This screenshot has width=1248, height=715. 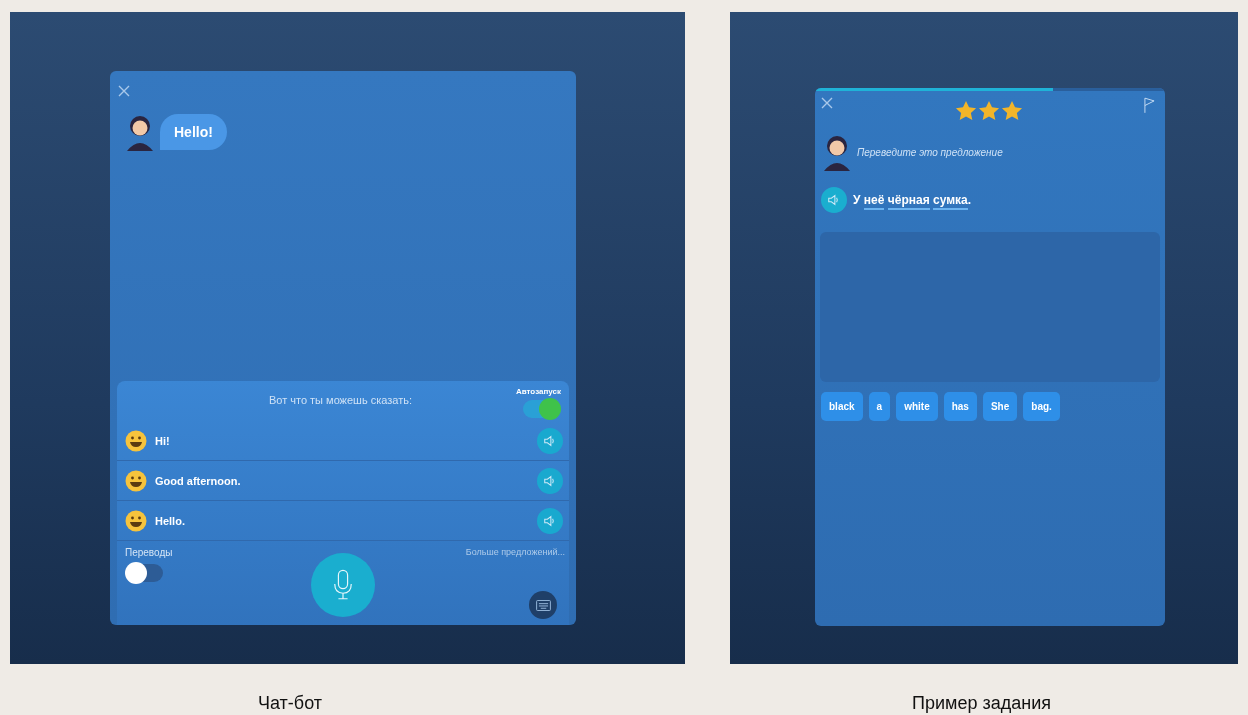 I want to click on word-chip: bag., so click(x=1041, y=406).